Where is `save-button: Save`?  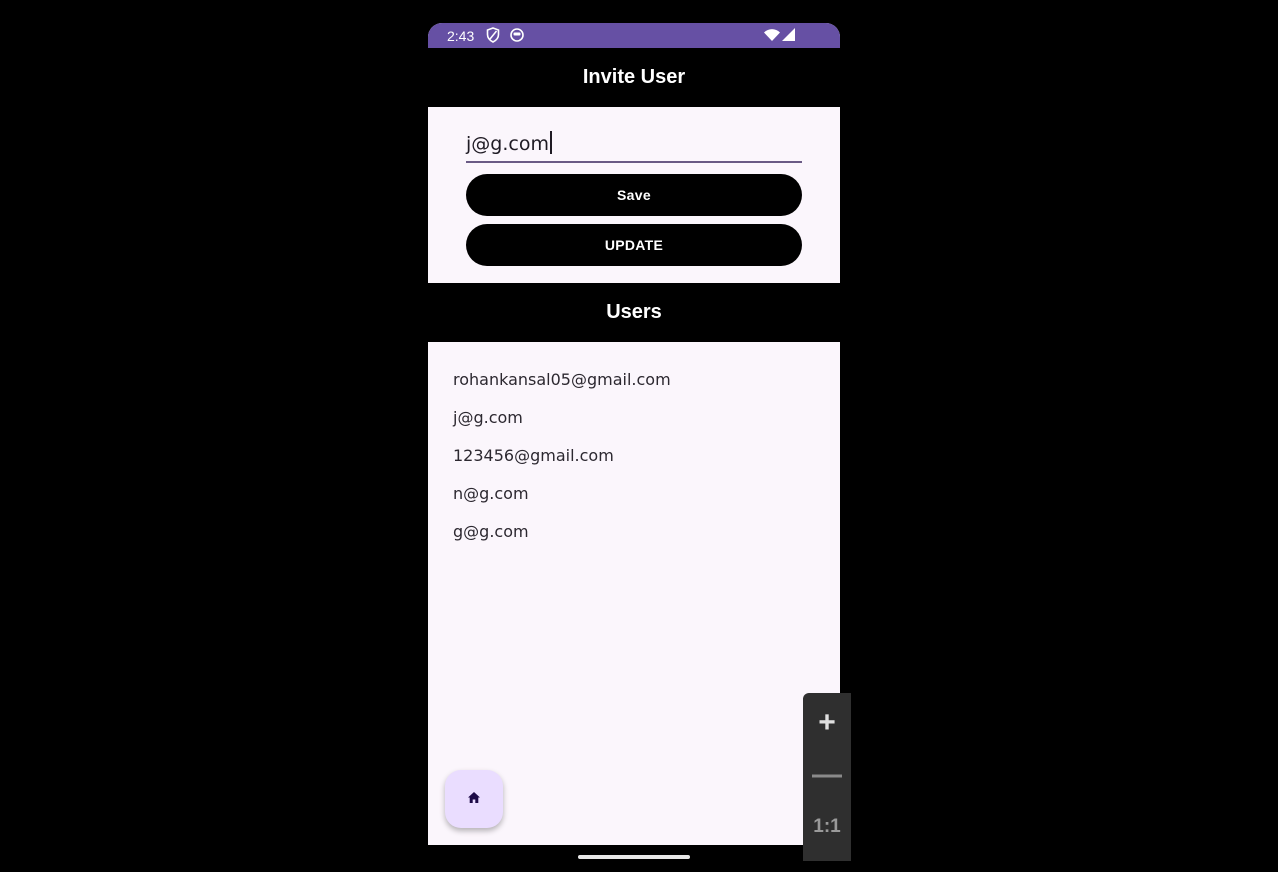
save-button: Save is located at coordinates (634, 195).